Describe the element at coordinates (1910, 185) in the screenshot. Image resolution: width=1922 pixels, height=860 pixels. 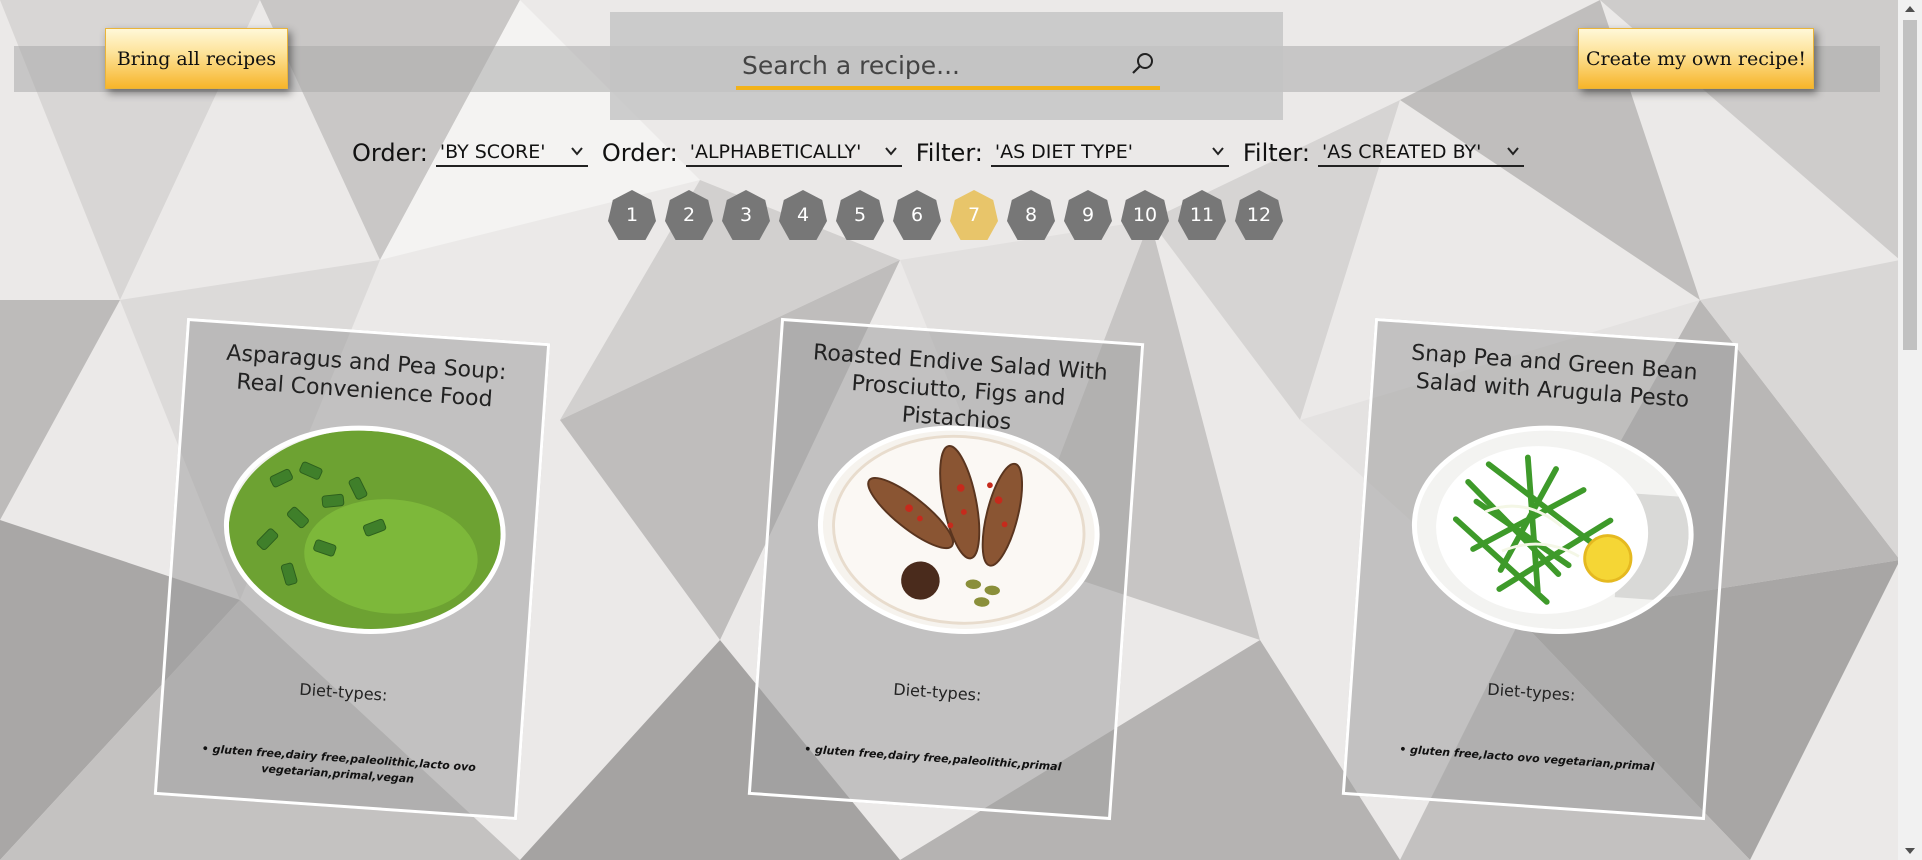
I see `scroll-thumb` at that location.